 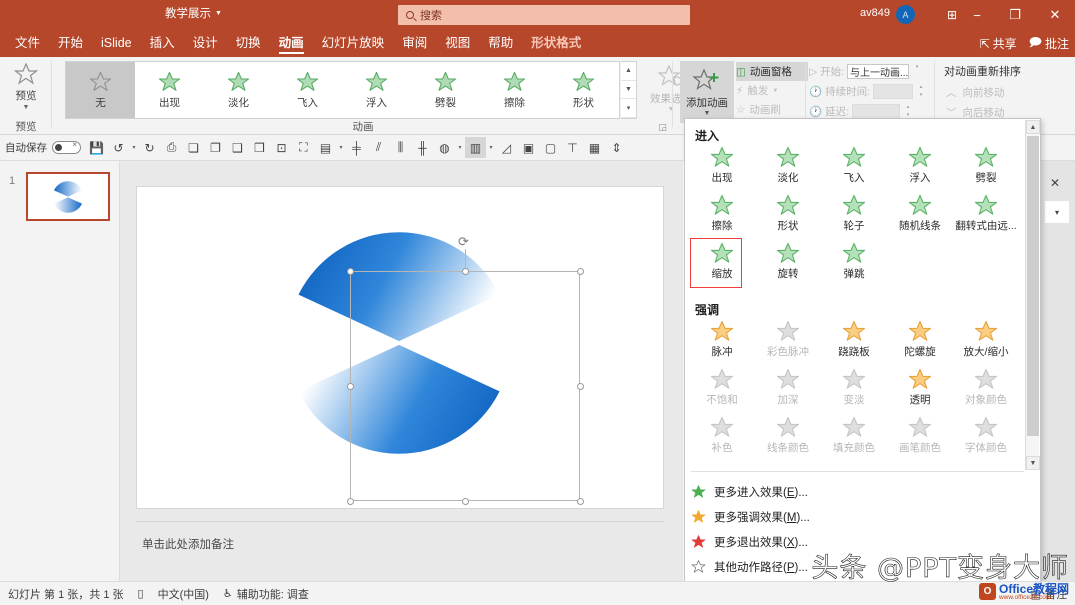 I want to click on ribbon-tab-3: 插入, so click(x=162, y=43).